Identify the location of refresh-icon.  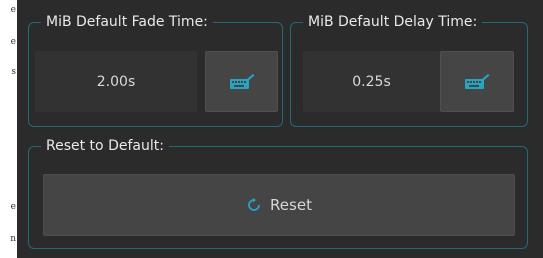
(254, 205).